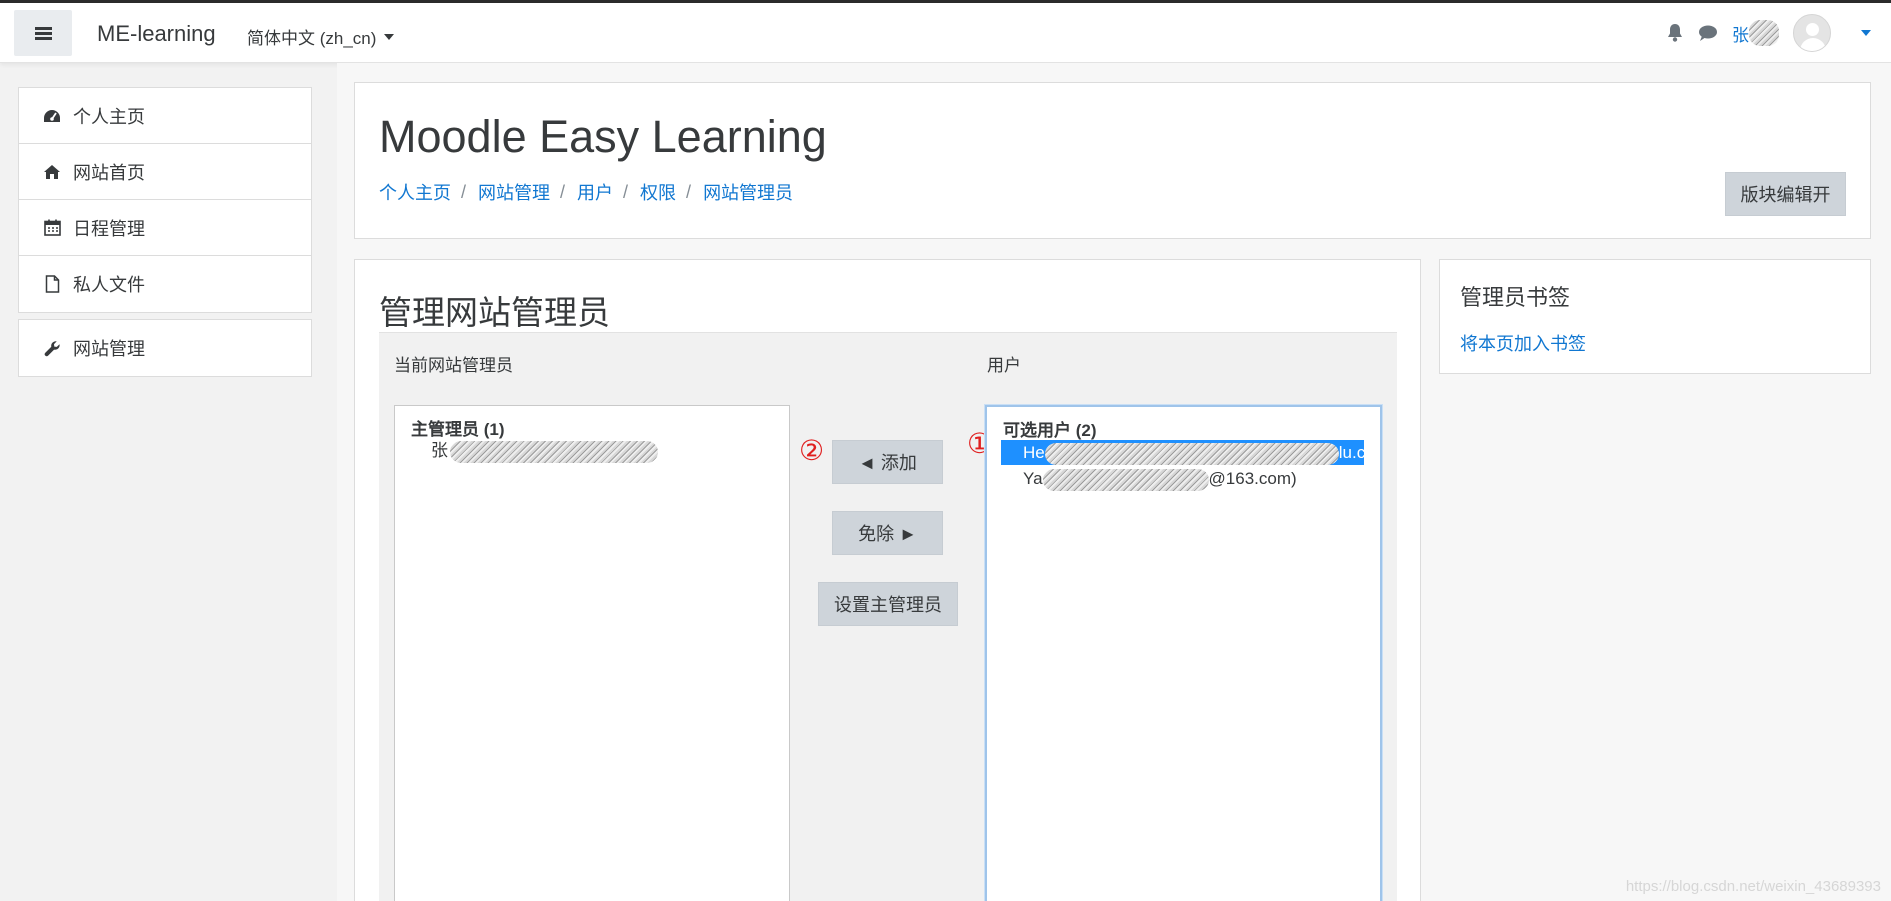 This screenshot has width=1891, height=901. Describe the element at coordinates (1708, 33) in the screenshot. I see `messages-chat-icon` at that location.